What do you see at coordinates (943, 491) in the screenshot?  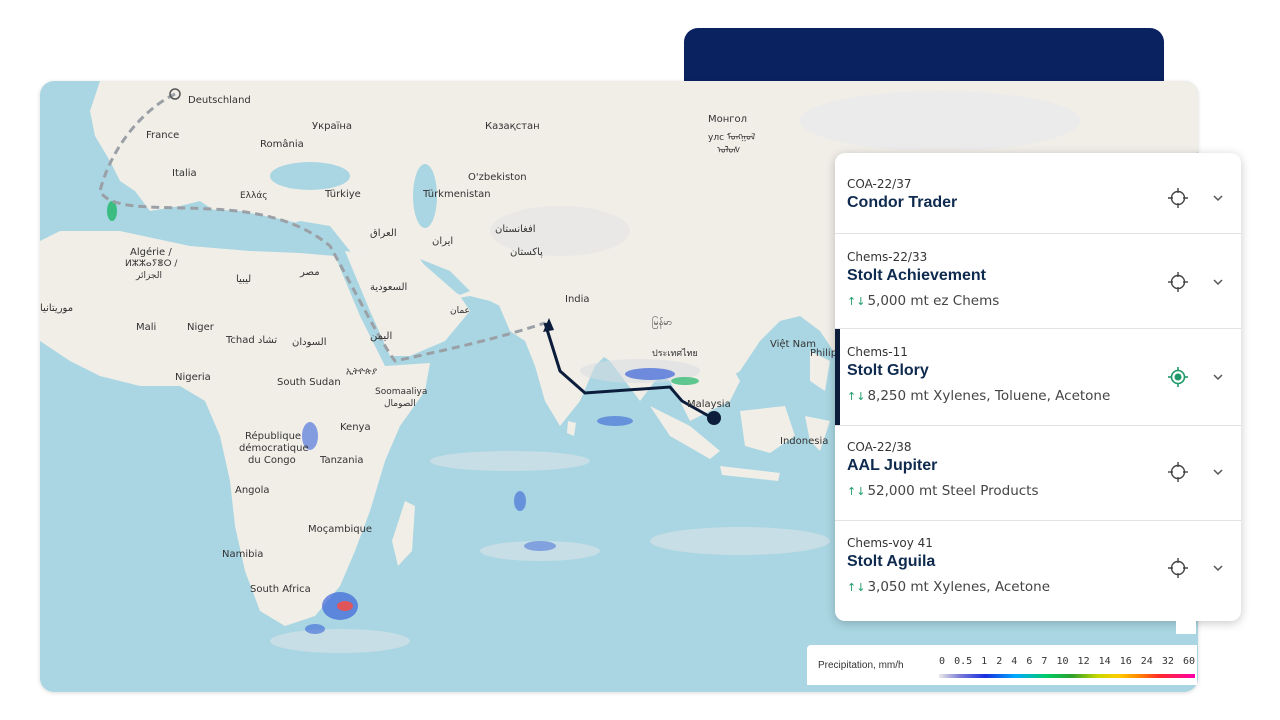 I see `cargo-line: ↑↓ 52,000 mt Steel Products` at bounding box center [943, 491].